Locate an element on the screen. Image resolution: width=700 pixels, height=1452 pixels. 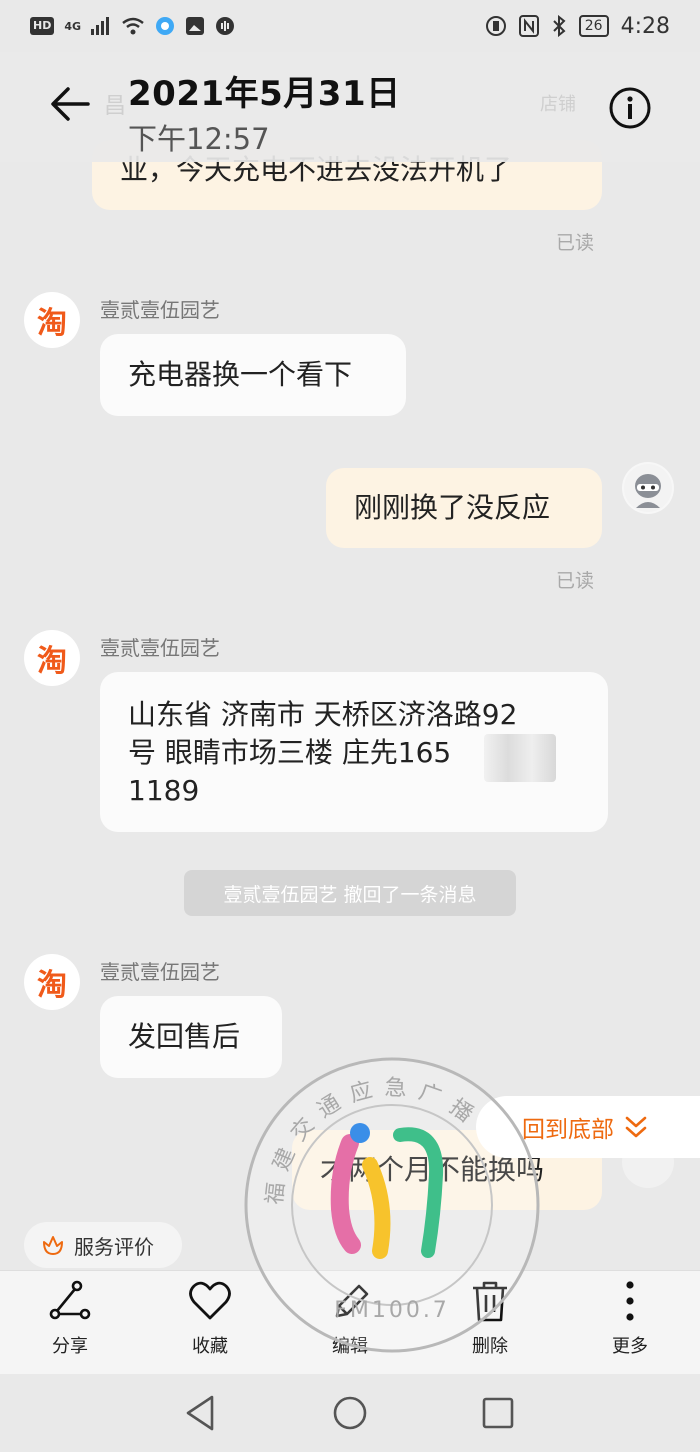
share-label: 分享 is located at coordinates (70, 1346).